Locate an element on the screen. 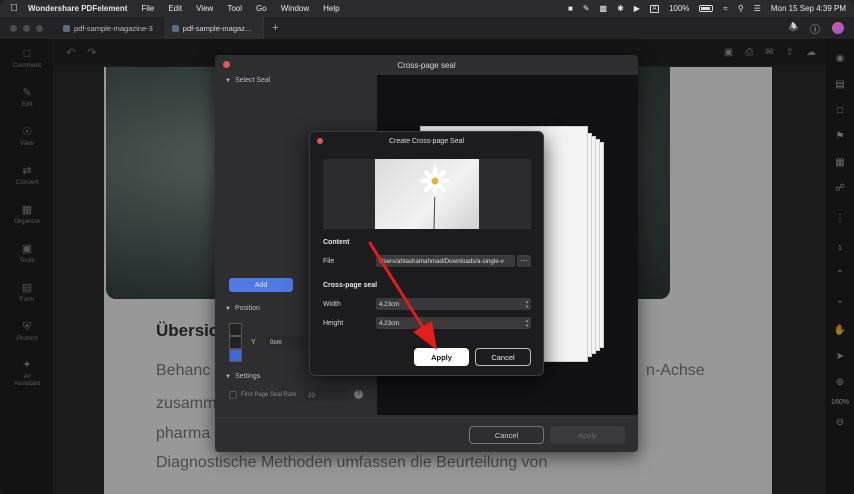 Image resolution: width=854 pixels, height=494 pixels. status-app3-icon: ▩ is located at coordinates (604, 8).